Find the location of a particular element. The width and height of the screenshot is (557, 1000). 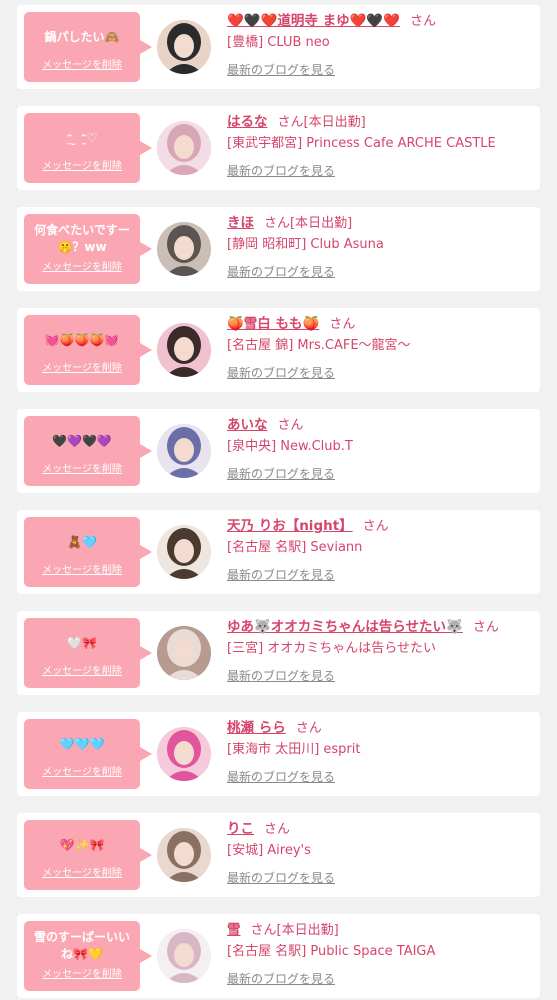

name-row: ❤️🖤❤️道明寺 まゆ❤️🖤❤️ さん is located at coordinates (379, 21).